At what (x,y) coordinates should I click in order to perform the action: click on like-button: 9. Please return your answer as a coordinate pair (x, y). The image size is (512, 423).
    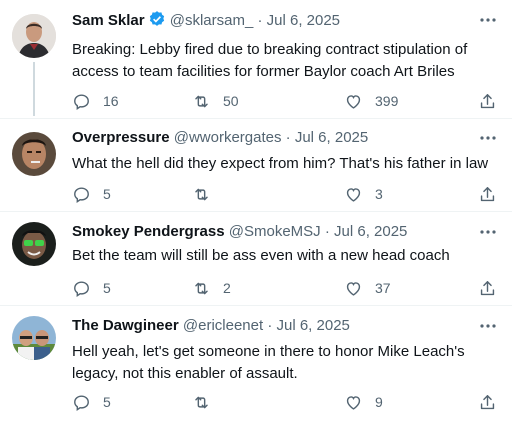
    Looking at the image, I should click on (363, 402).